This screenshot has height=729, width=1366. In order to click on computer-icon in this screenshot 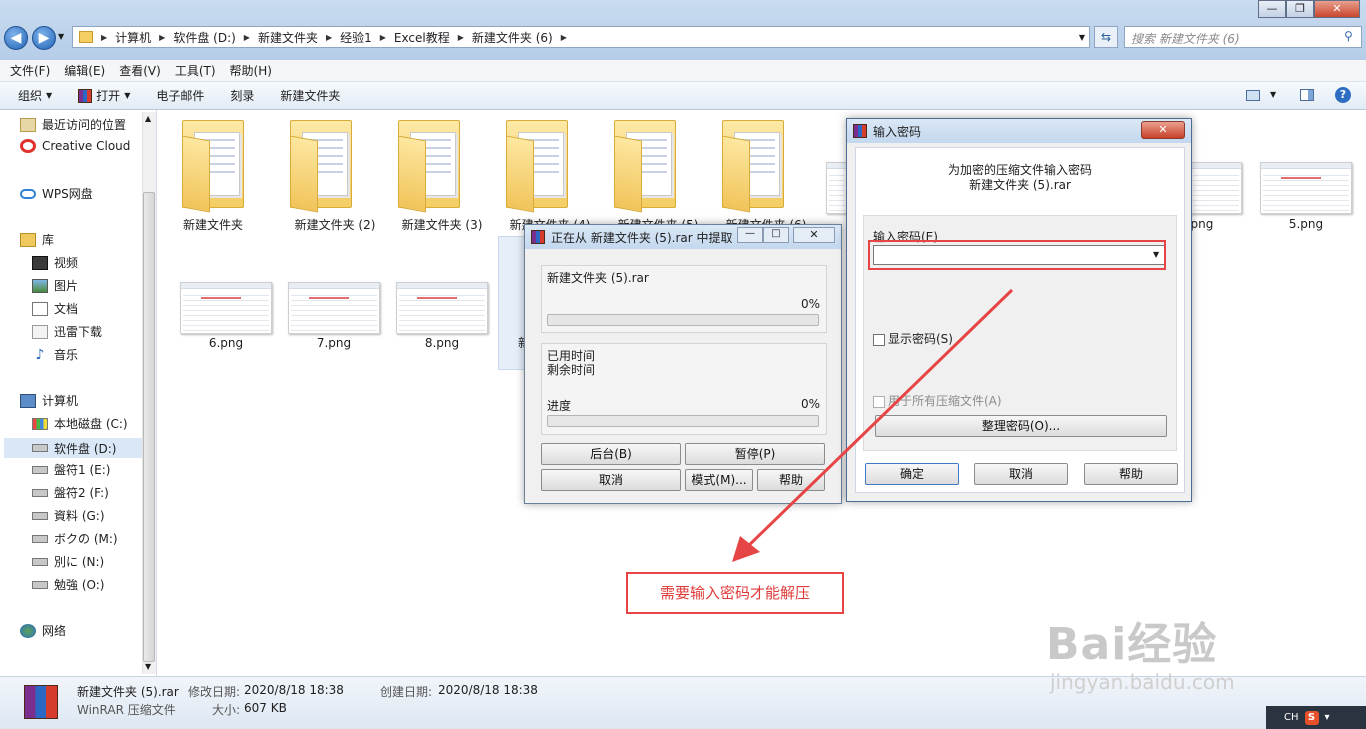, I will do `click(28, 400)`.